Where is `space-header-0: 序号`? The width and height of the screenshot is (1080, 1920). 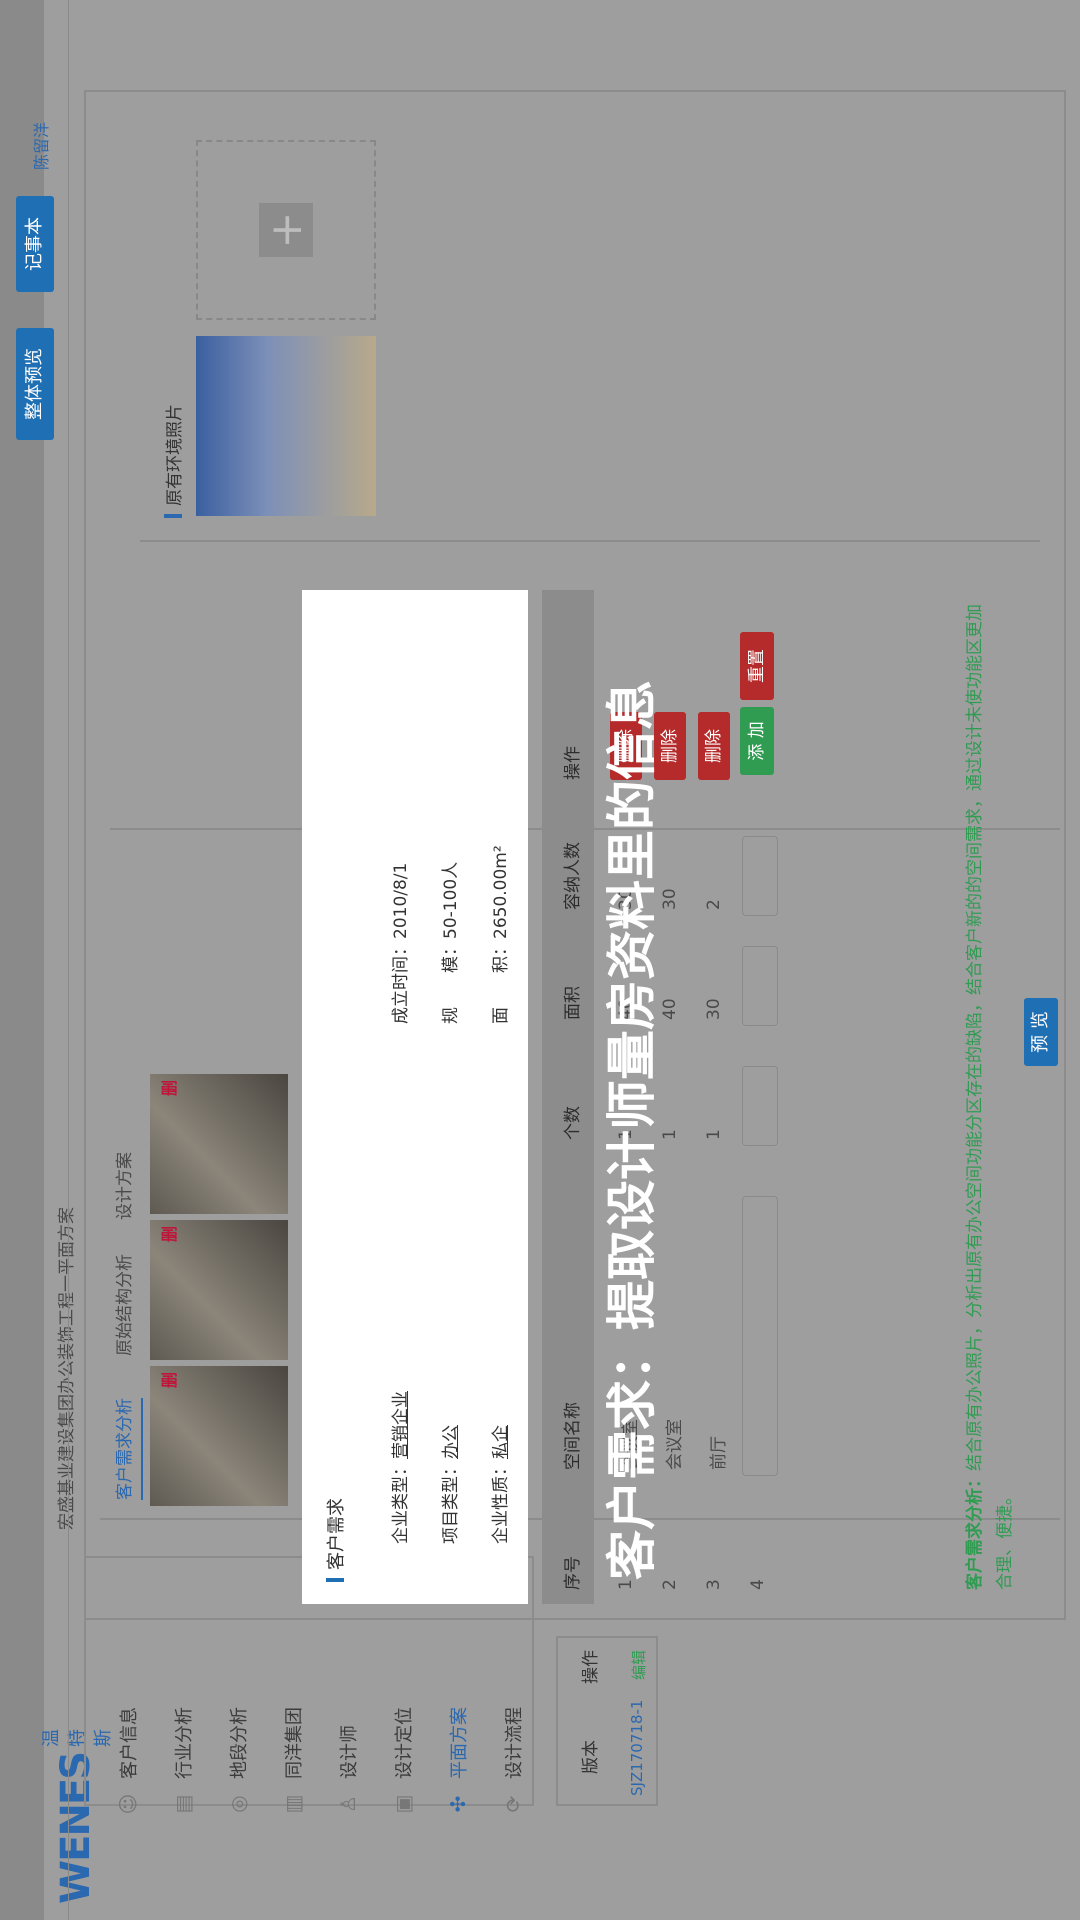 space-header-0: 序号 is located at coordinates (573, 1573).